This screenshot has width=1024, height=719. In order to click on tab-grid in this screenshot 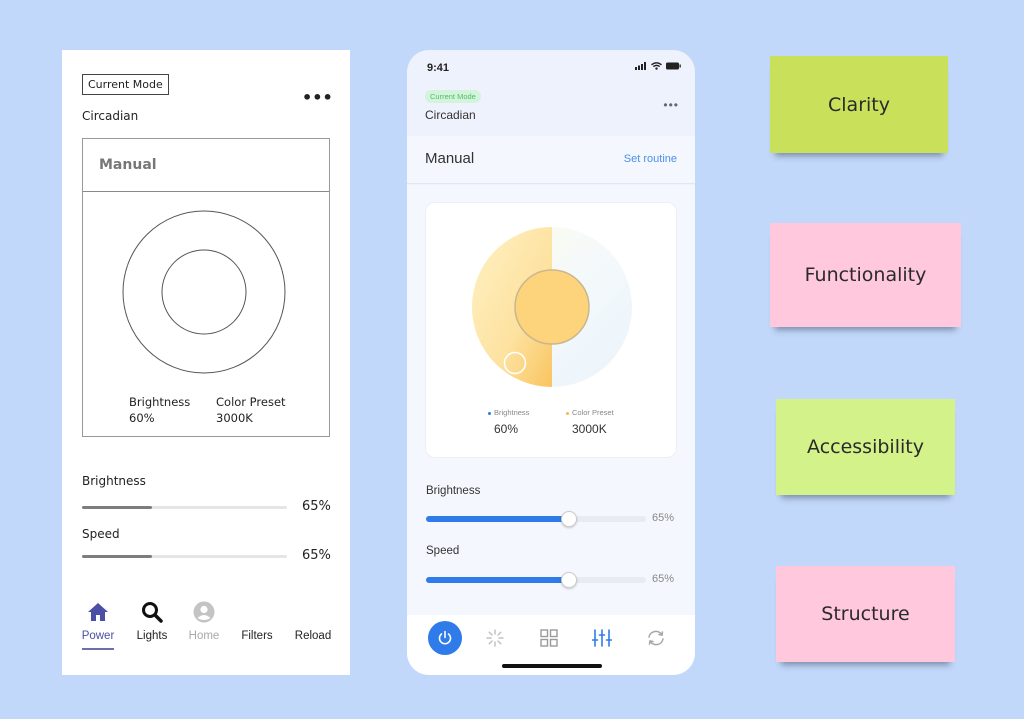, I will do `click(549, 638)`.